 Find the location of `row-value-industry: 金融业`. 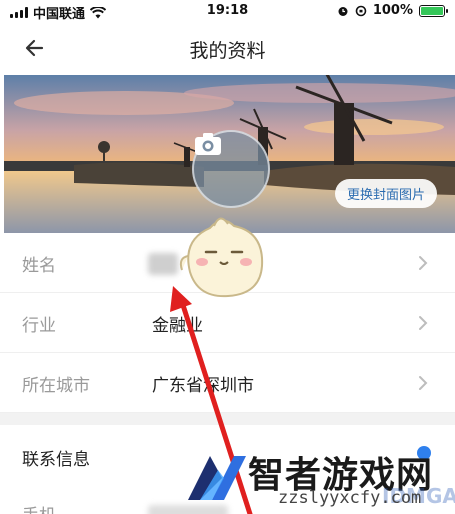

row-value-industry: 金融业 is located at coordinates (177, 326).